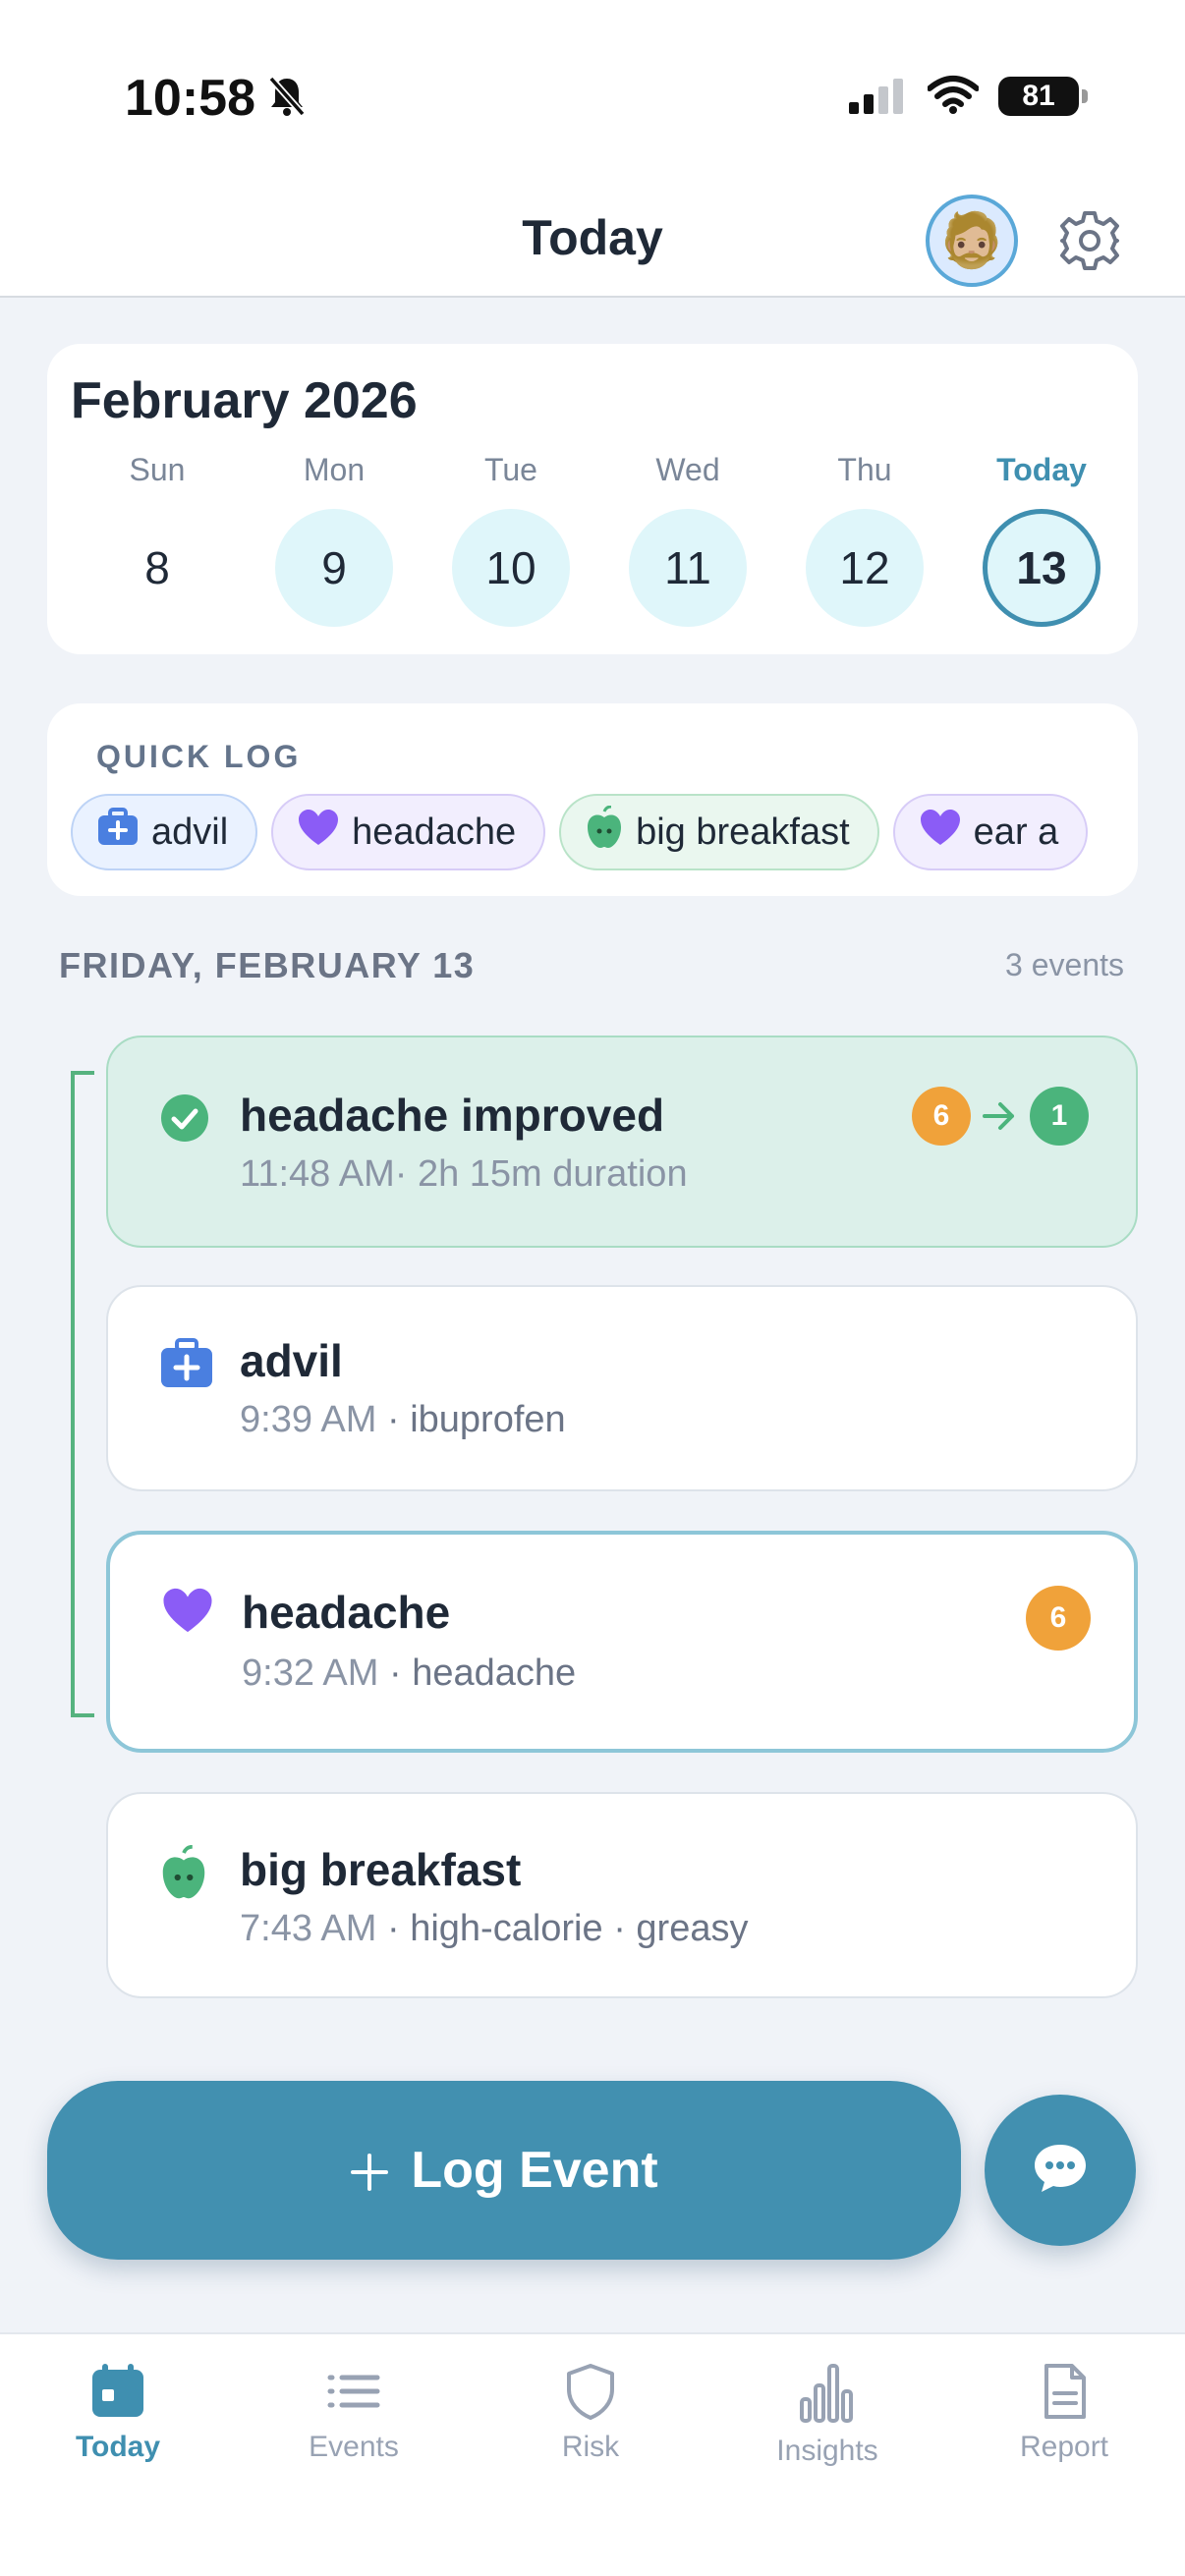 The image size is (1185, 2576). Describe the element at coordinates (1000, 1118) in the screenshot. I see `arrow-right-icon` at that location.